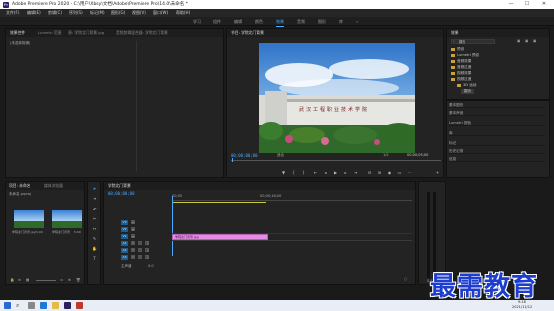  Describe the element at coordinates (97, 13) in the screenshot. I see `menu-marker: 标记(M)` at that location.